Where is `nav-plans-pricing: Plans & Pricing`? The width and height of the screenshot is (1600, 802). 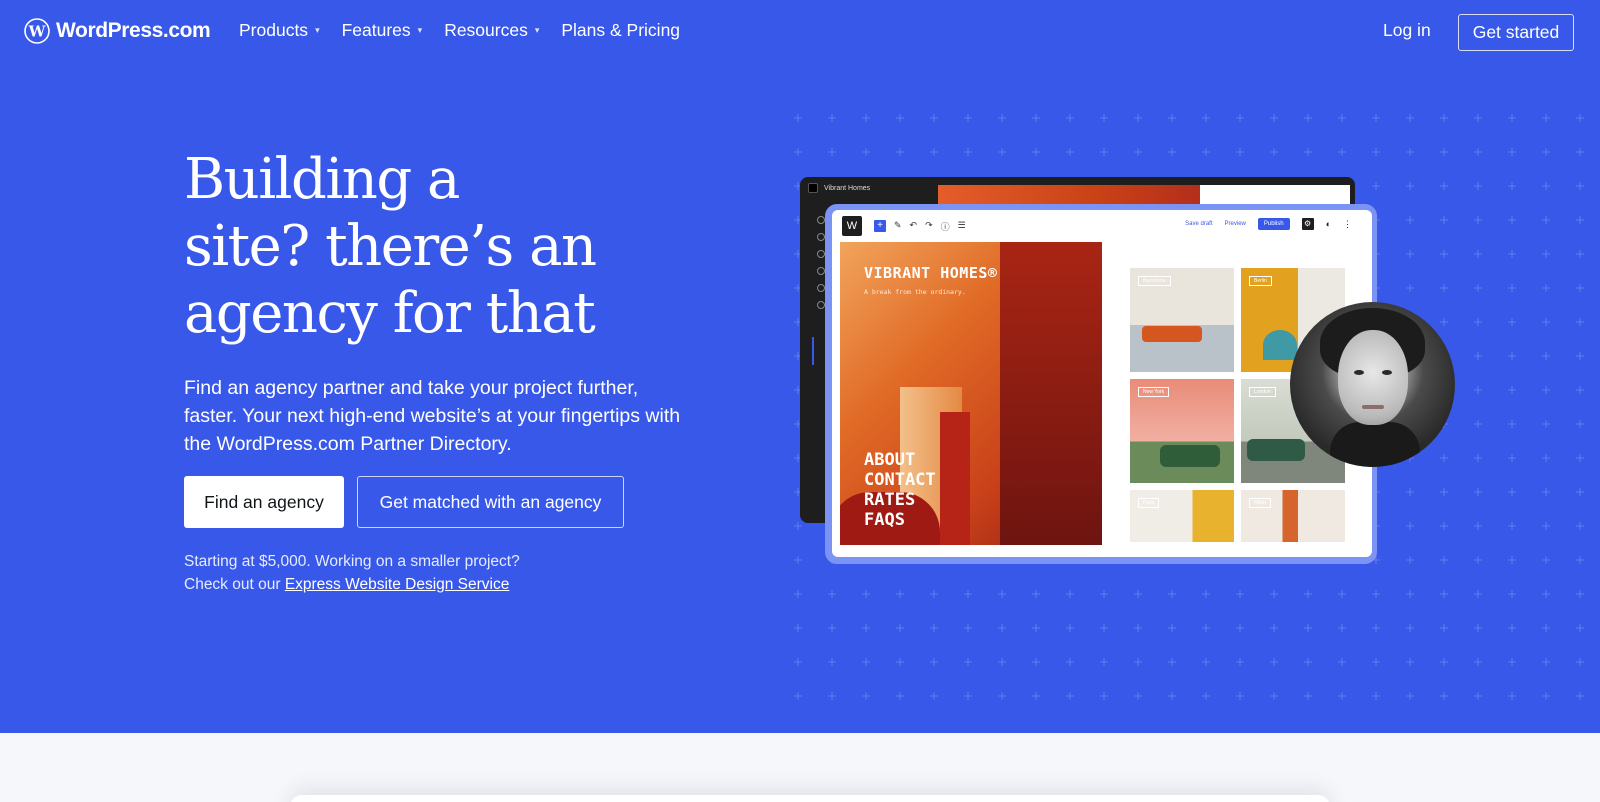 nav-plans-pricing: Plans & Pricing is located at coordinates (620, 30).